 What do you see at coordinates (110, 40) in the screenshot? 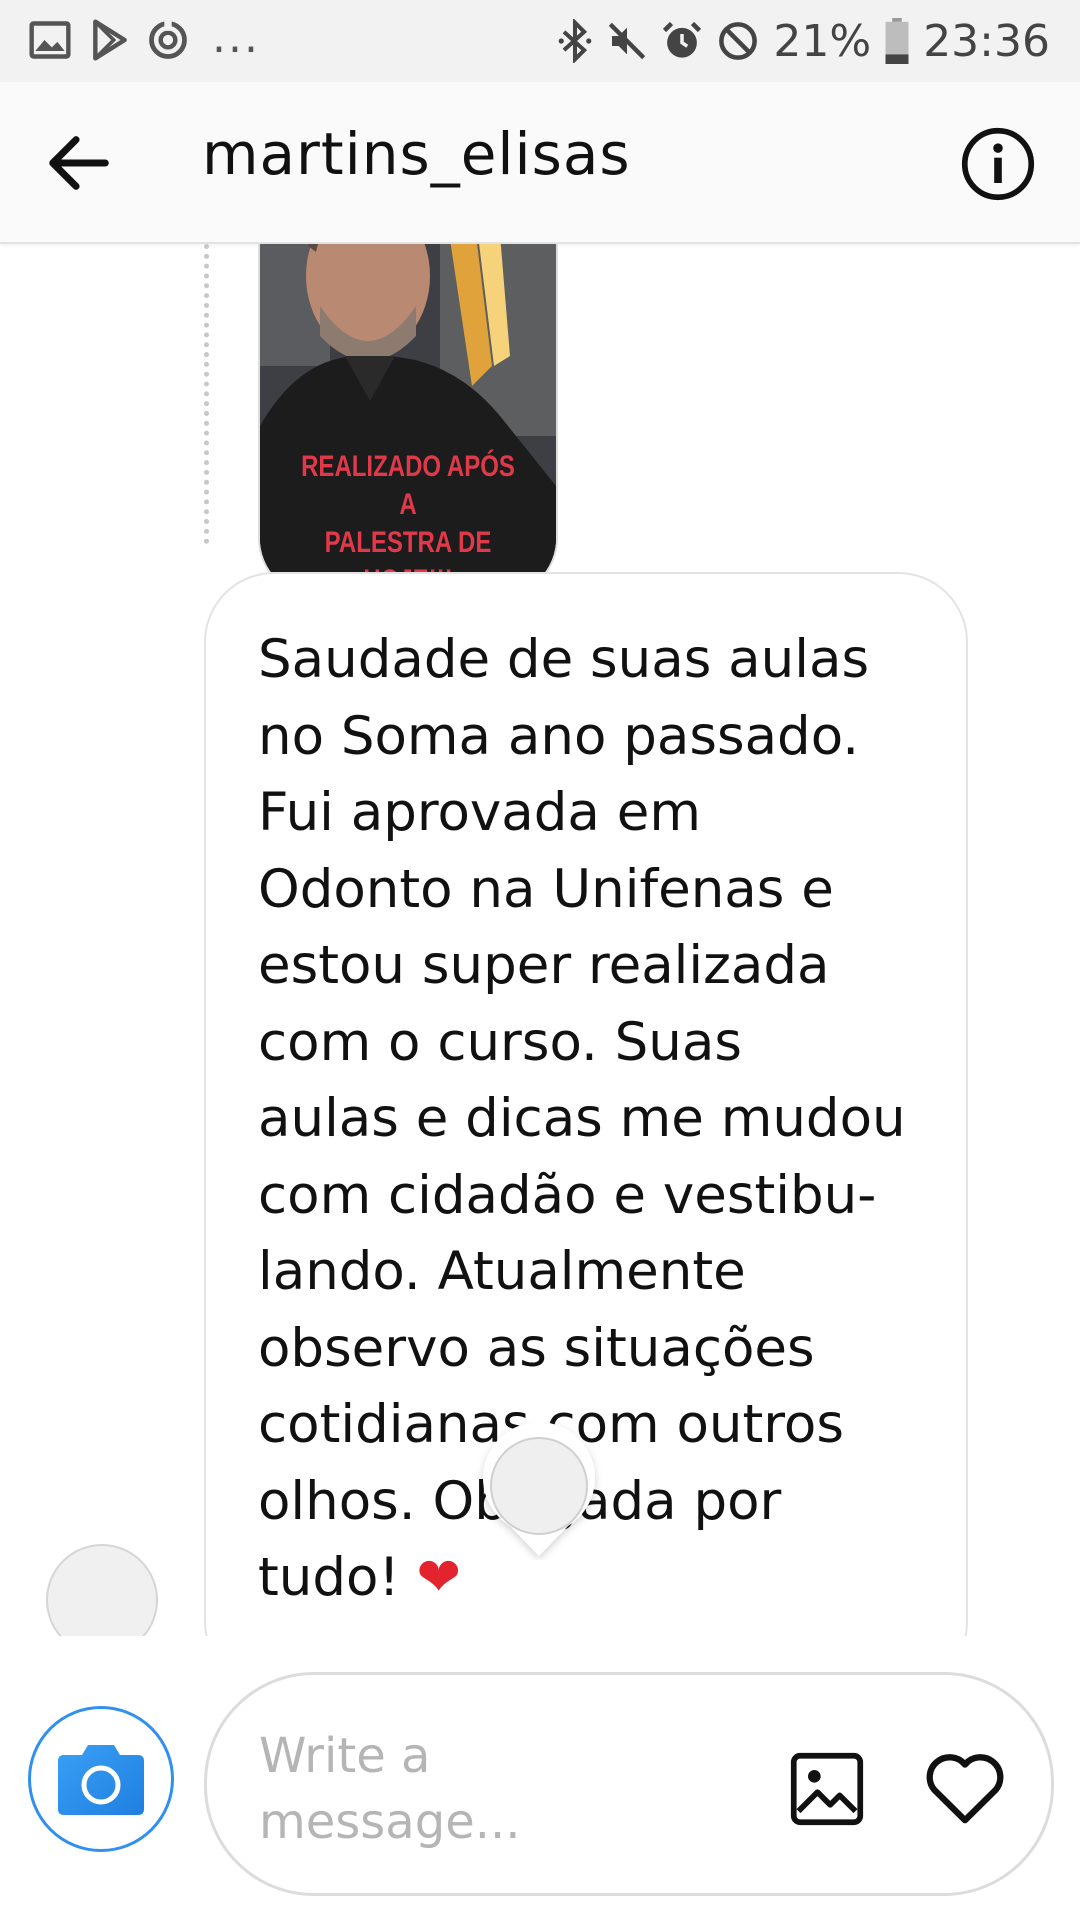
I see `play-store-icon` at bounding box center [110, 40].